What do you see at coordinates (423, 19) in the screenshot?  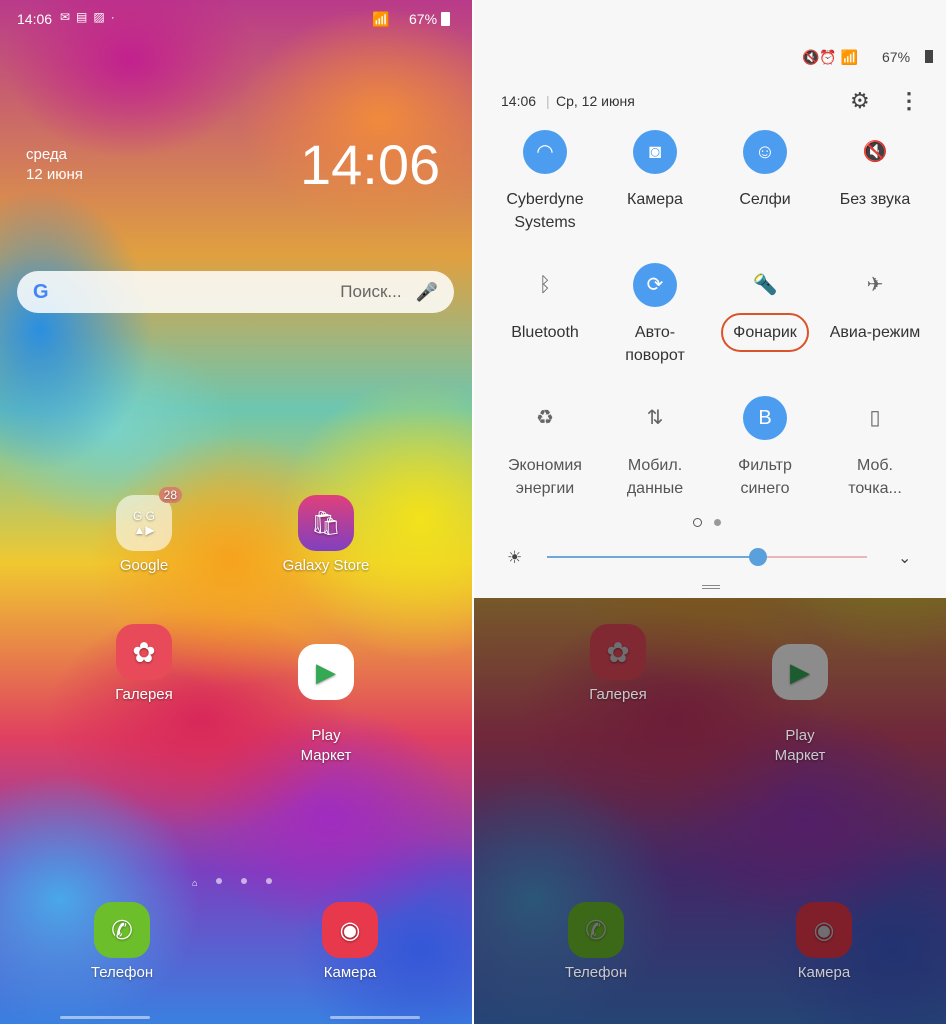 I see `battery-level: 67%` at bounding box center [423, 19].